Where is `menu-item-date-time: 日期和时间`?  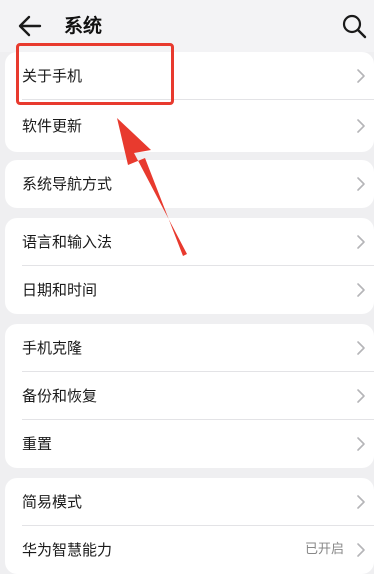
menu-item-date-time: 日期和时间 is located at coordinates (189, 290).